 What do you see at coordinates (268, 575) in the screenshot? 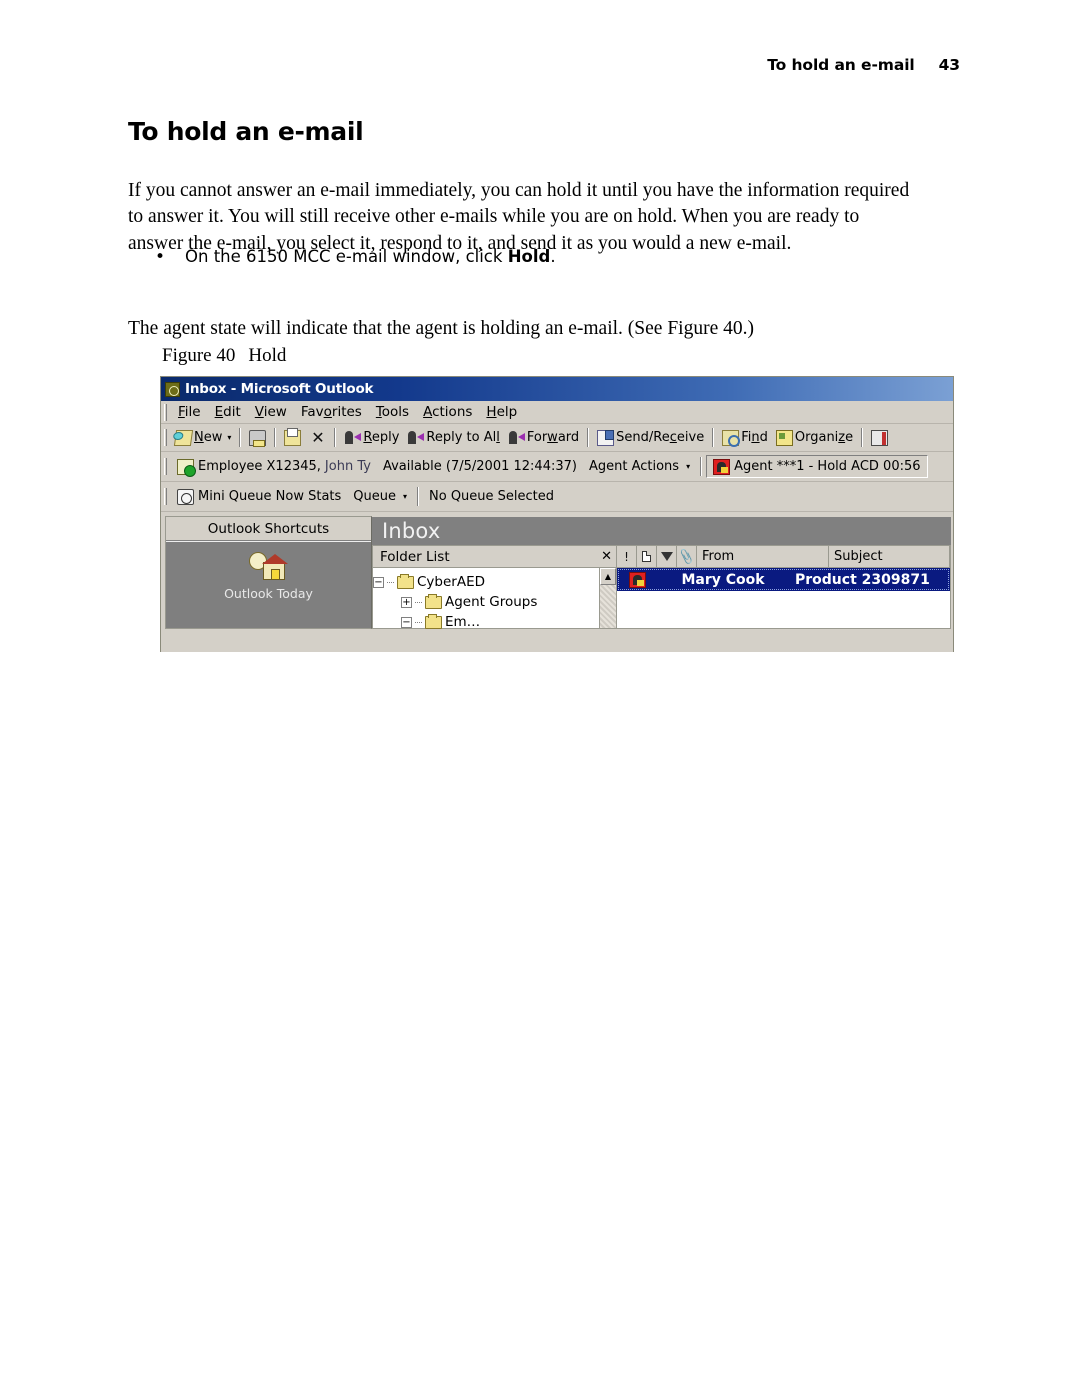
I see `shortcut-item-outlook-today: Outlook Today` at bounding box center [268, 575].